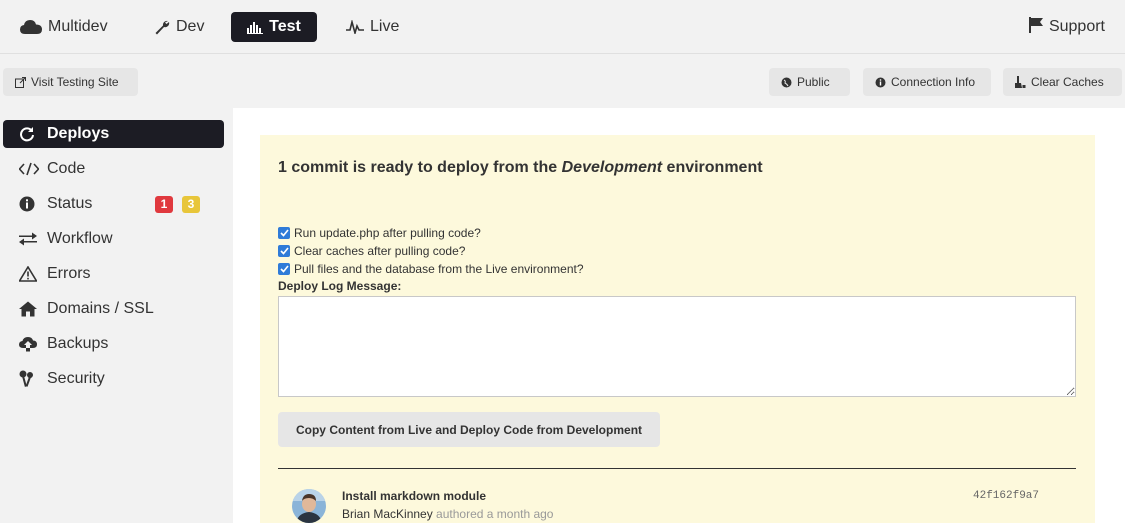 Image resolution: width=1125 pixels, height=523 pixels. Describe the element at coordinates (387, 233) in the screenshot. I see `option-label: Run update.php after pulling code?` at that location.